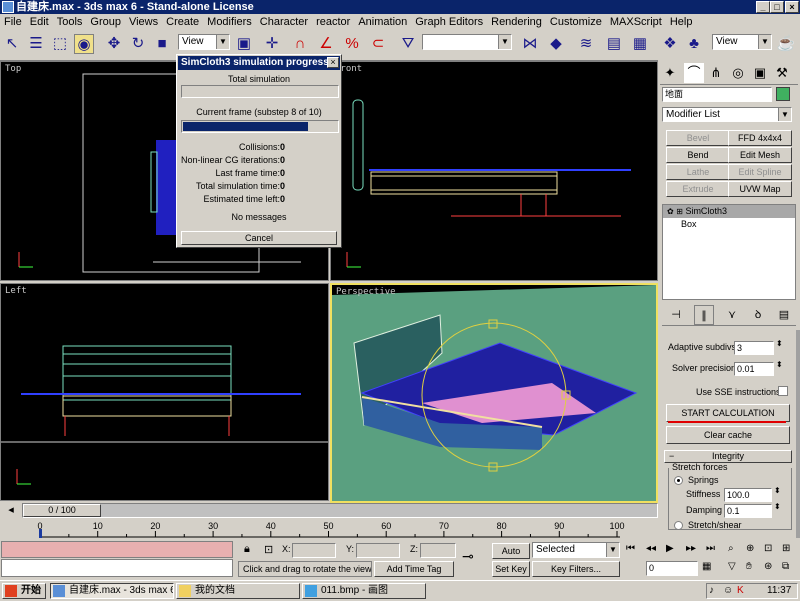 The image size is (800, 601). What do you see at coordinates (438, 550) in the screenshot?
I see `z-coord-field` at bounding box center [438, 550].